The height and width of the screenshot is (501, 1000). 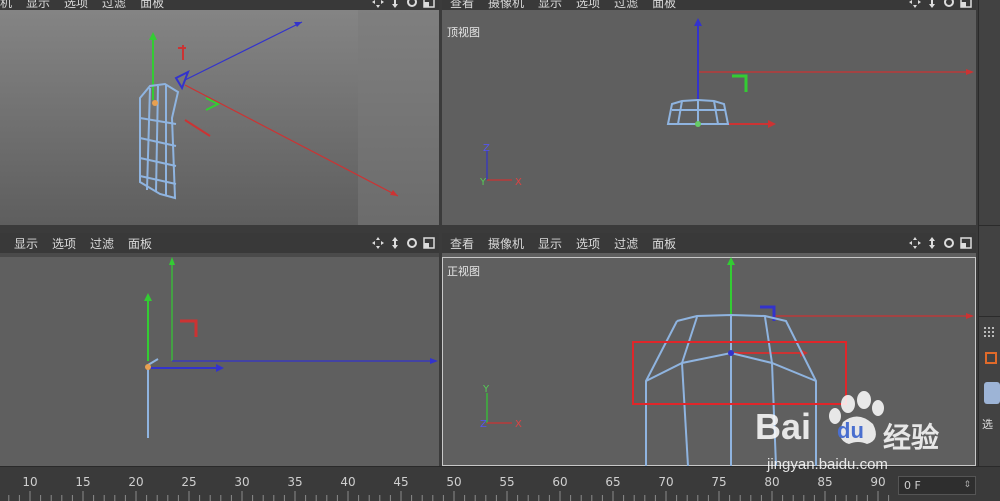 I want to click on tick-label: 55, so click(x=507, y=482).